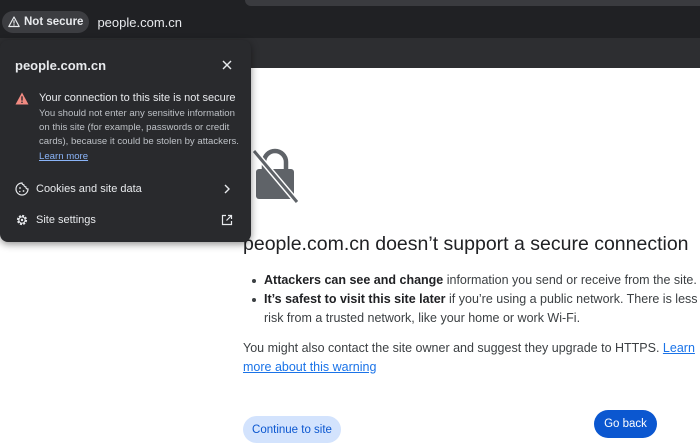 This screenshot has width=700, height=445. I want to click on cookies-row-label: Cookies and site data, so click(89, 189).